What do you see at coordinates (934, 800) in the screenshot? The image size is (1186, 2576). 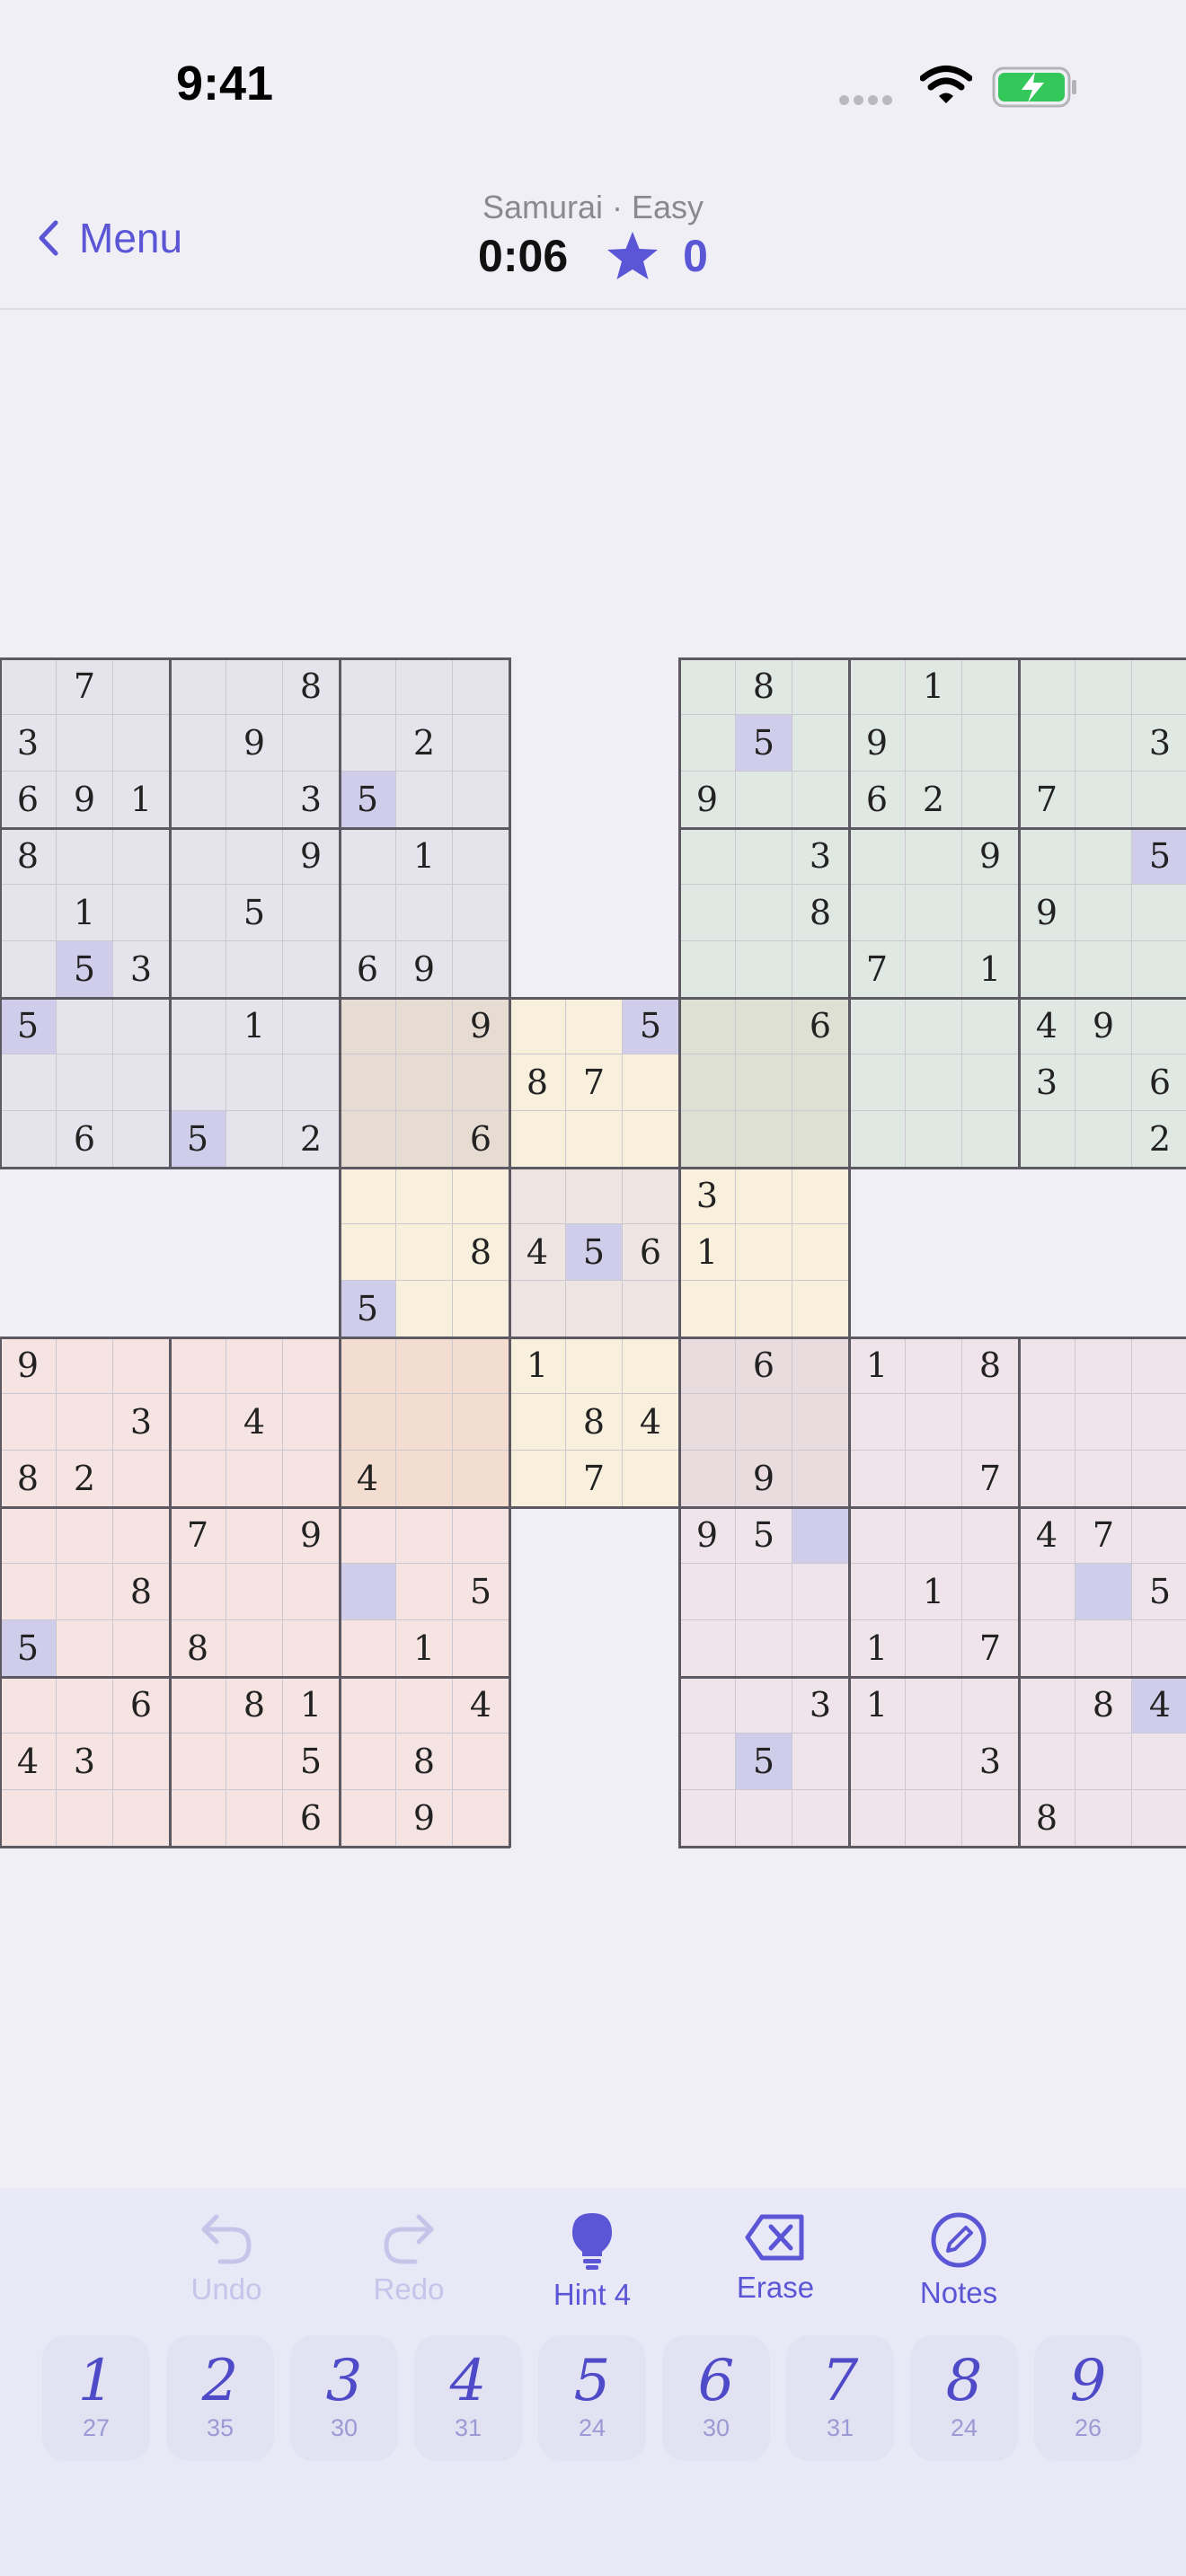 I see `board-cell: 2` at bounding box center [934, 800].